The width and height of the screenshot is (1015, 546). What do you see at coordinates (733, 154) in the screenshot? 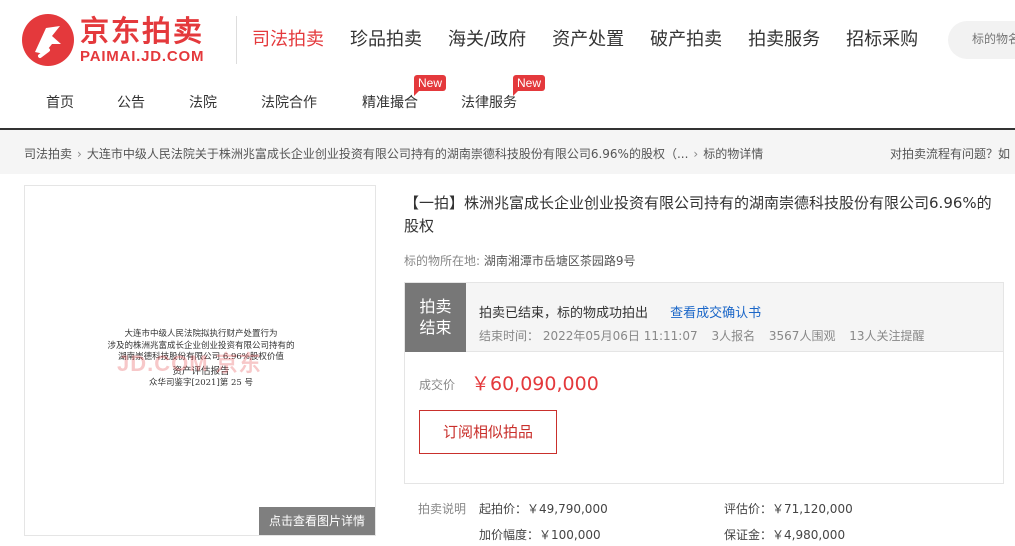
I see `breadcrumb-item: 标的物详情` at bounding box center [733, 154].